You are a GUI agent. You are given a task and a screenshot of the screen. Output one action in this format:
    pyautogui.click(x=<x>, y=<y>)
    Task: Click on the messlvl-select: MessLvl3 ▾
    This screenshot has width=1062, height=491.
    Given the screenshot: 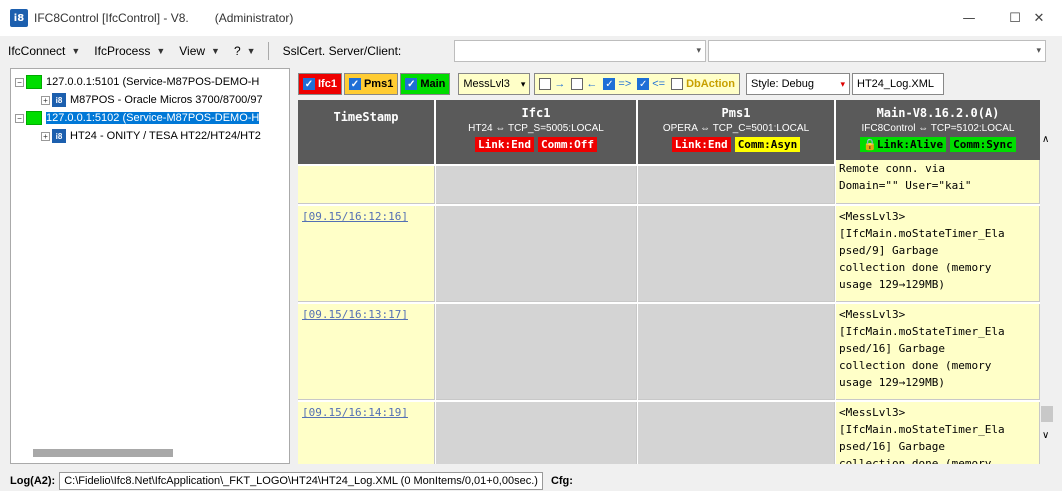 What is the action you would take?
    pyautogui.click(x=494, y=84)
    